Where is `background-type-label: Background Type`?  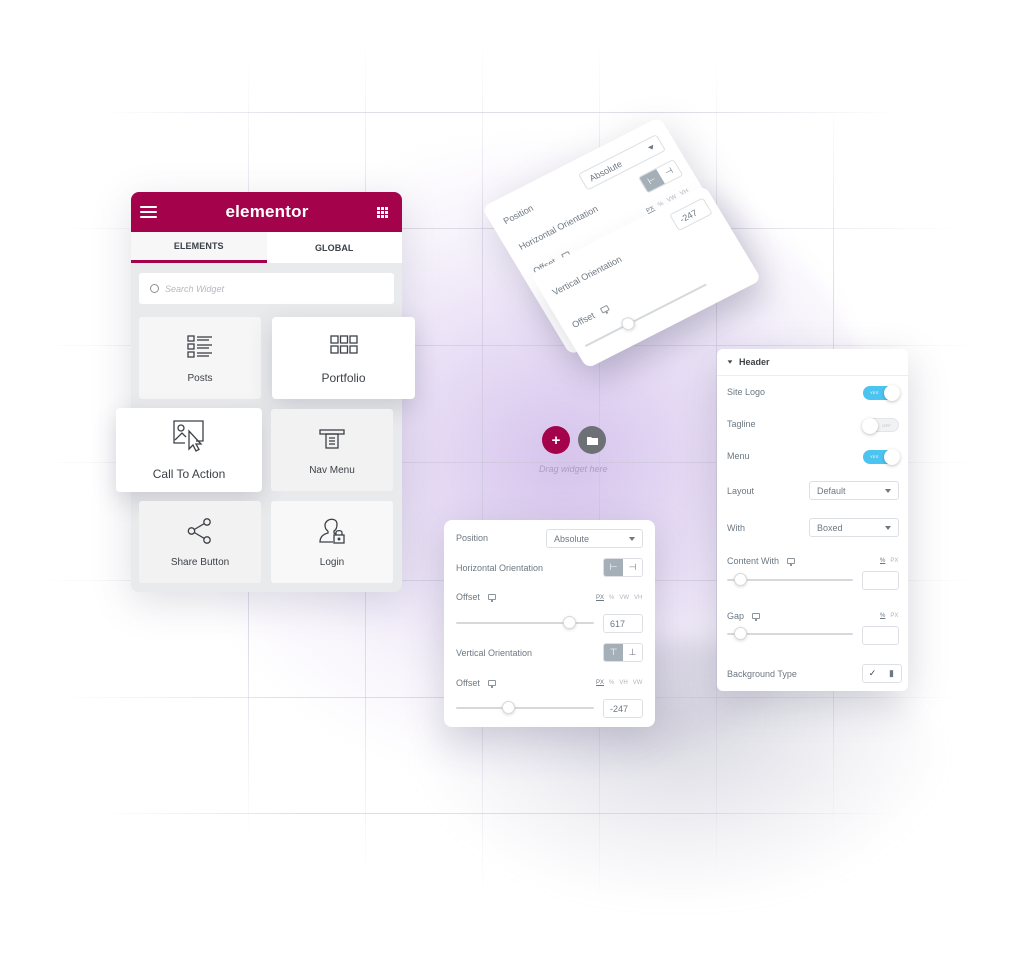 background-type-label: Background Type is located at coordinates (762, 674).